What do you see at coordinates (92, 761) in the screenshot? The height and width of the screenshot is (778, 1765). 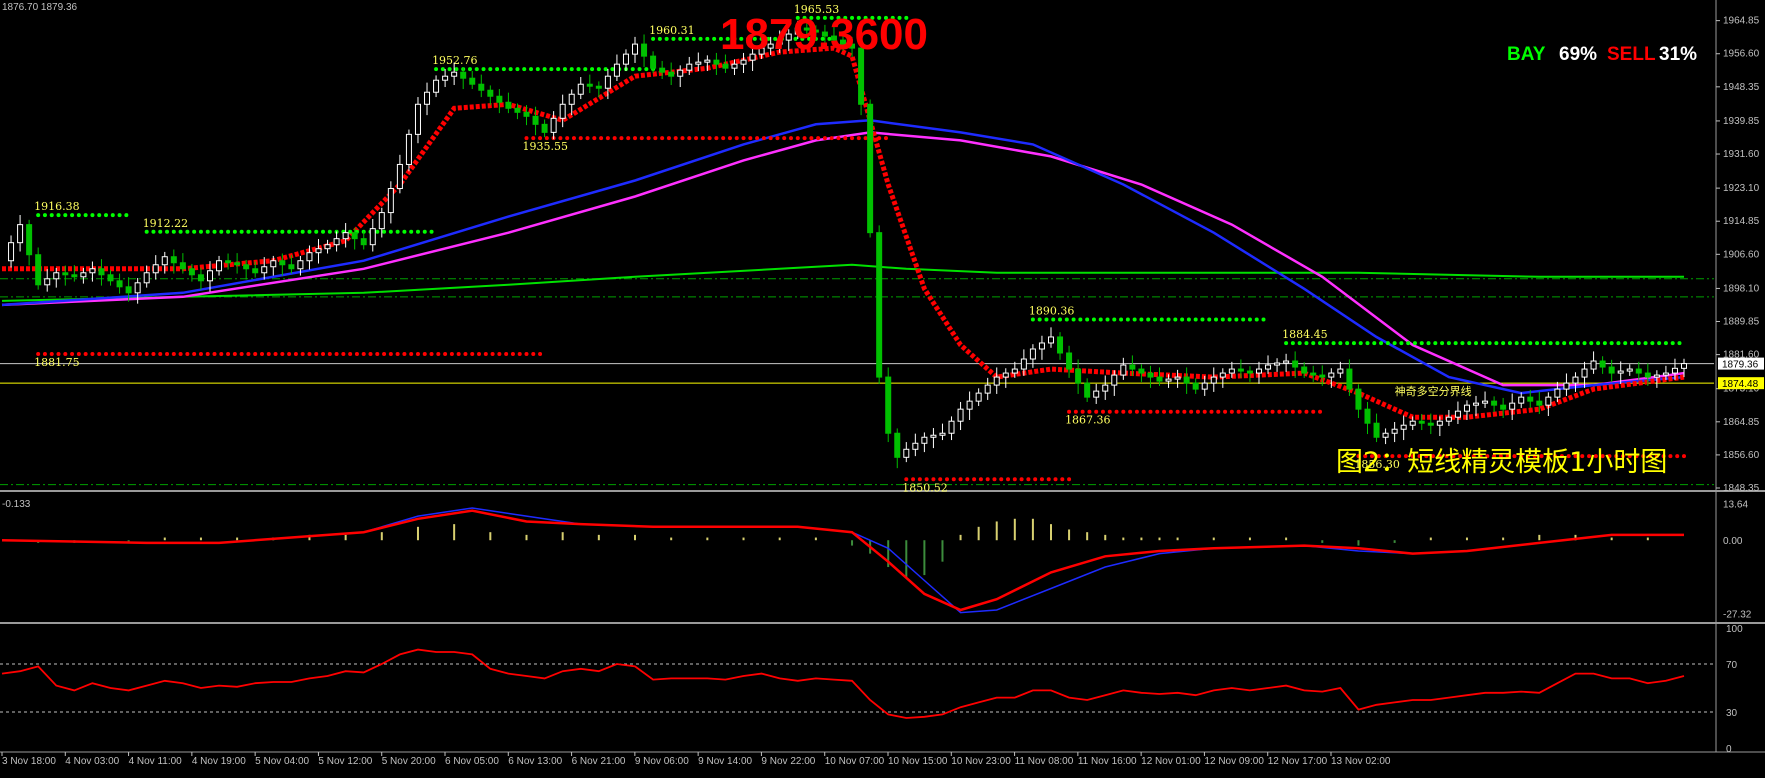 I see `time-tick-label: 4 Nov 03:00` at bounding box center [92, 761].